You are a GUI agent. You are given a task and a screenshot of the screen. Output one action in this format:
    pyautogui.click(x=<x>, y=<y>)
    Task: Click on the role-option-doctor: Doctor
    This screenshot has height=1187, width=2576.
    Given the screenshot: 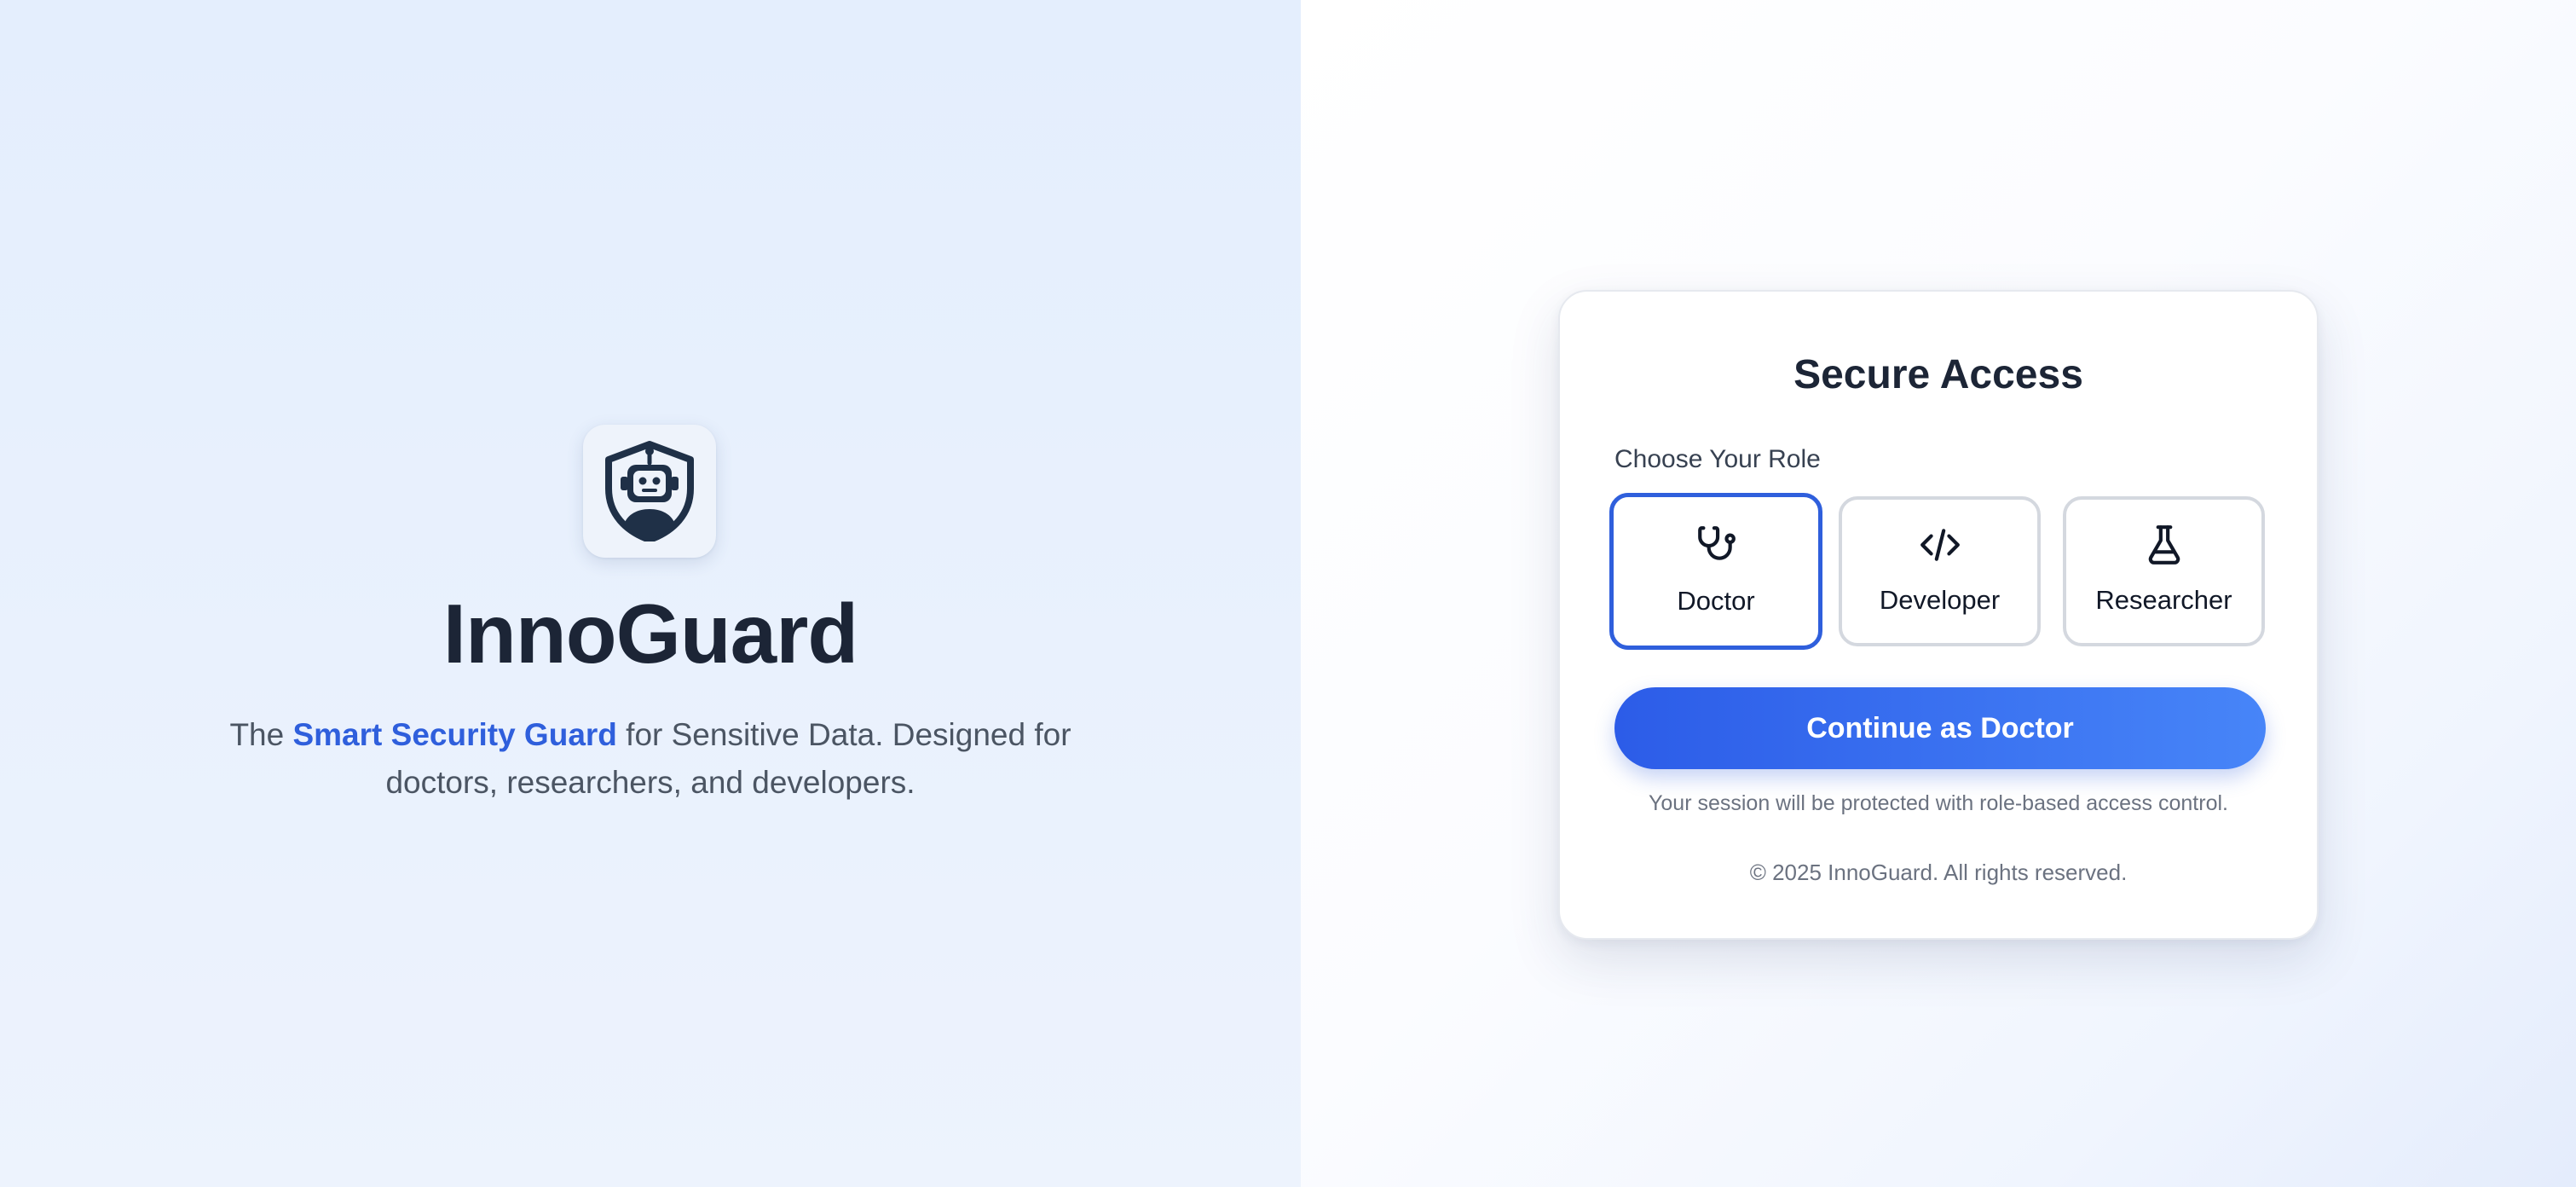 What is the action you would take?
    pyautogui.click(x=1715, y=571)
    